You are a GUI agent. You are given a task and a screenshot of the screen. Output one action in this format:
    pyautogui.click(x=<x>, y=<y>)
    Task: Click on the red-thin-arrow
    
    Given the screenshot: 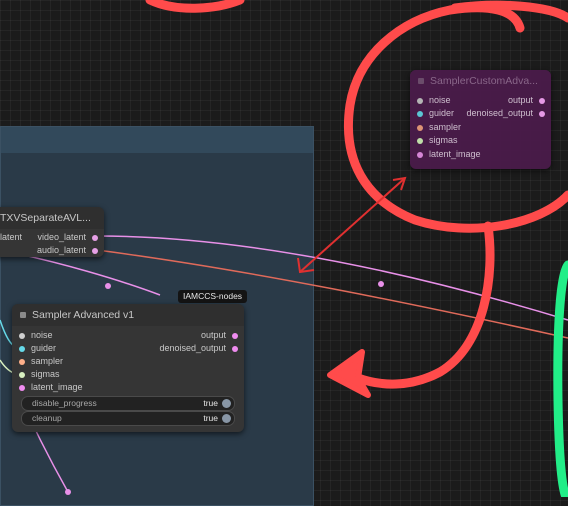 What is the action you would take?
    pyautogui.click(x=352, y=225)
    